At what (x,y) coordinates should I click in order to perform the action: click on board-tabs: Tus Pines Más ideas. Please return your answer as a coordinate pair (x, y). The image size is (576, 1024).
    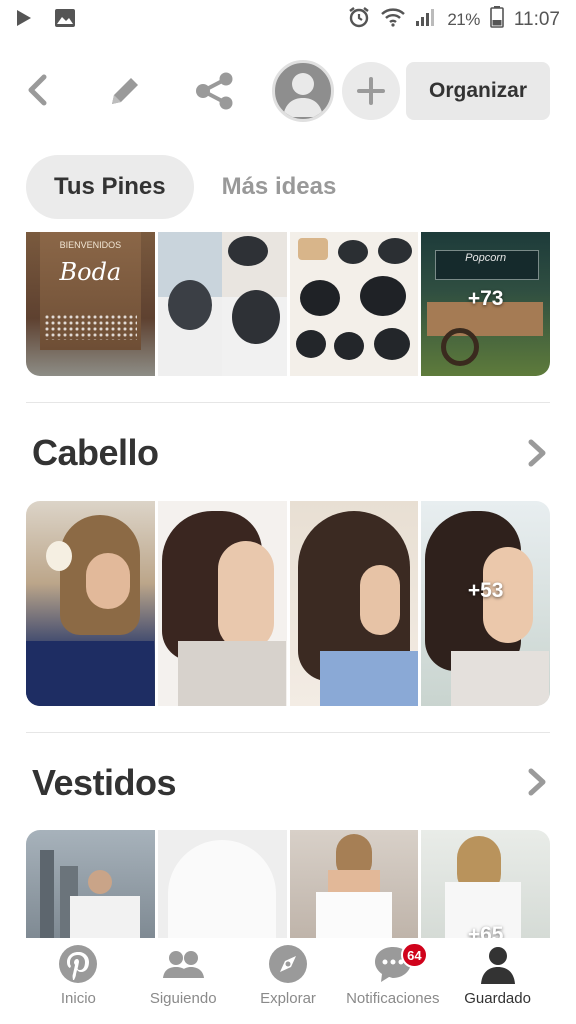
    Looking at the image, I should click on (195, 187).